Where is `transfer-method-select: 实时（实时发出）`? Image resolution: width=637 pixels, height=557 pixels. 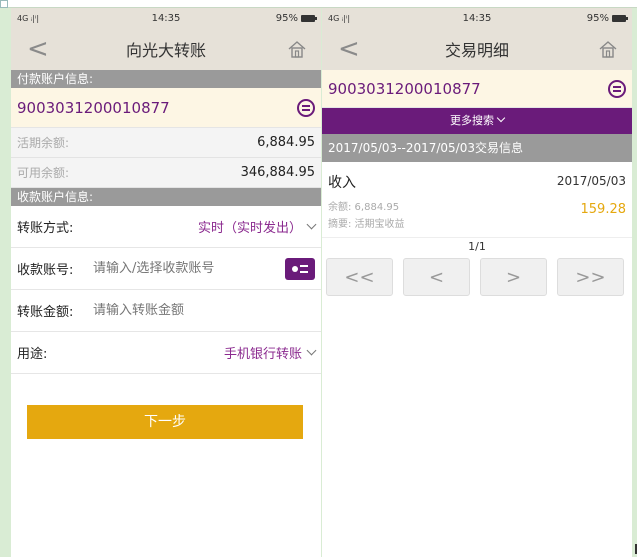
transfer-method-select: 实时（实时发出） is located at coordinates (257, 226).